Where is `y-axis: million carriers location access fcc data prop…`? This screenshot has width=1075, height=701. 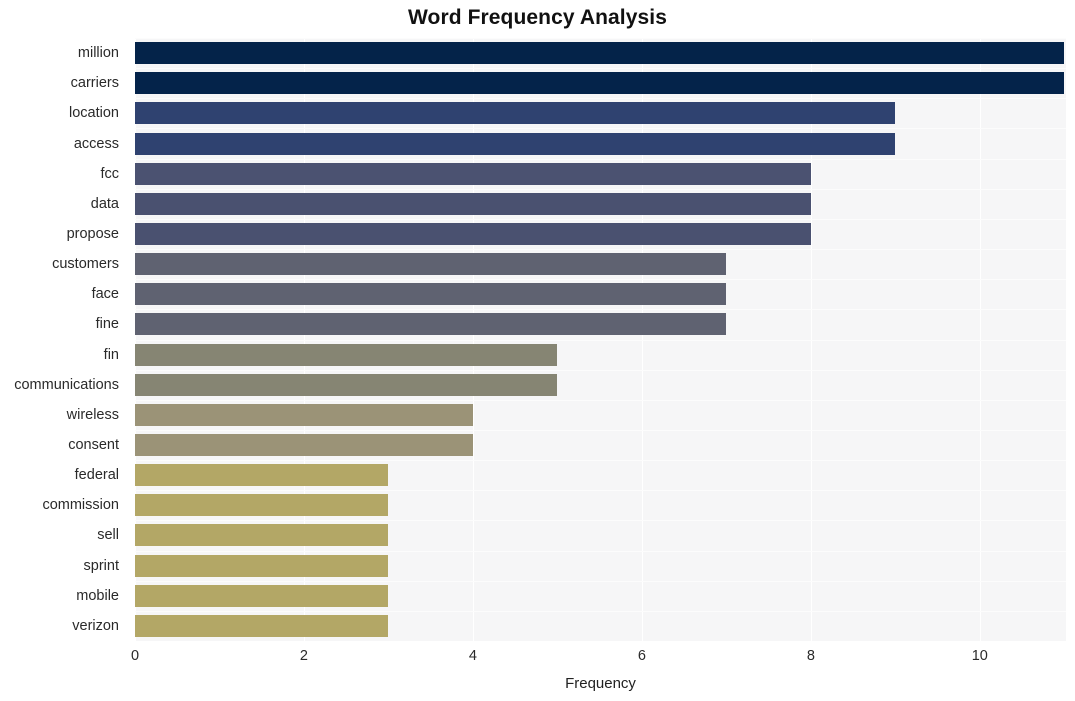 y-axis: million carriers location access fcc data prop… is located at coordinates (63, 339).